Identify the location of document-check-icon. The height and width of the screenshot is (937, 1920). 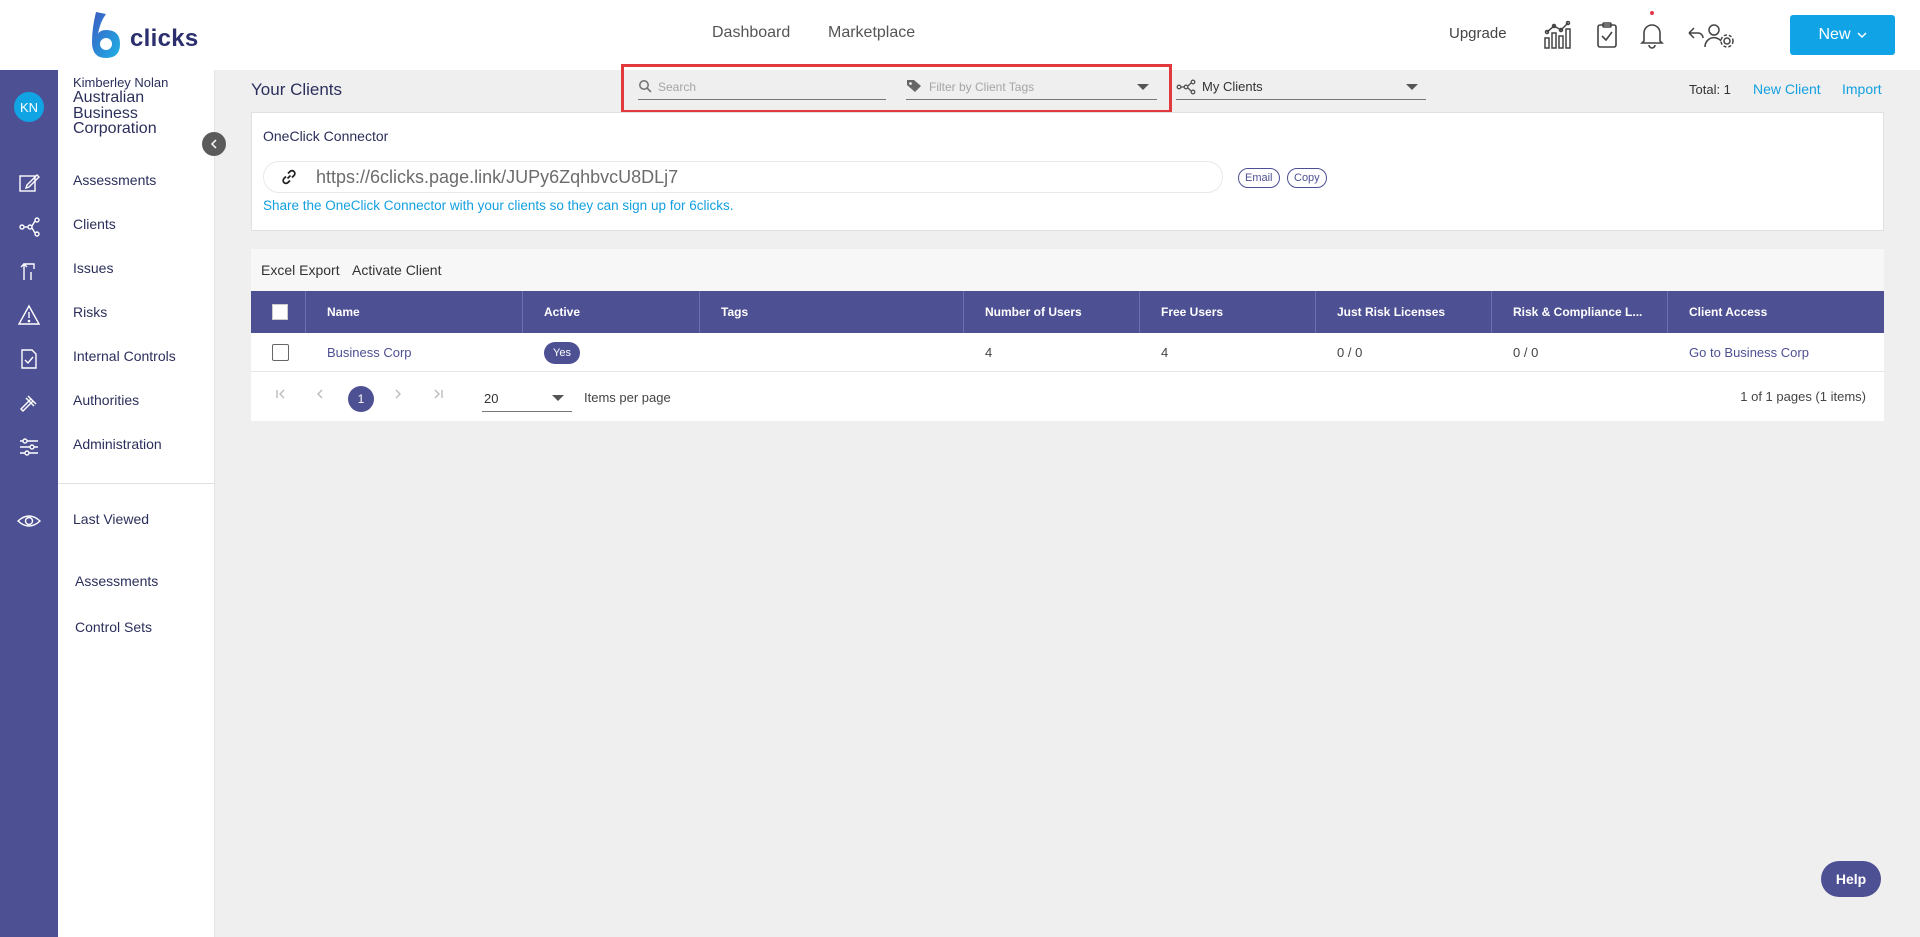
(29, 359).